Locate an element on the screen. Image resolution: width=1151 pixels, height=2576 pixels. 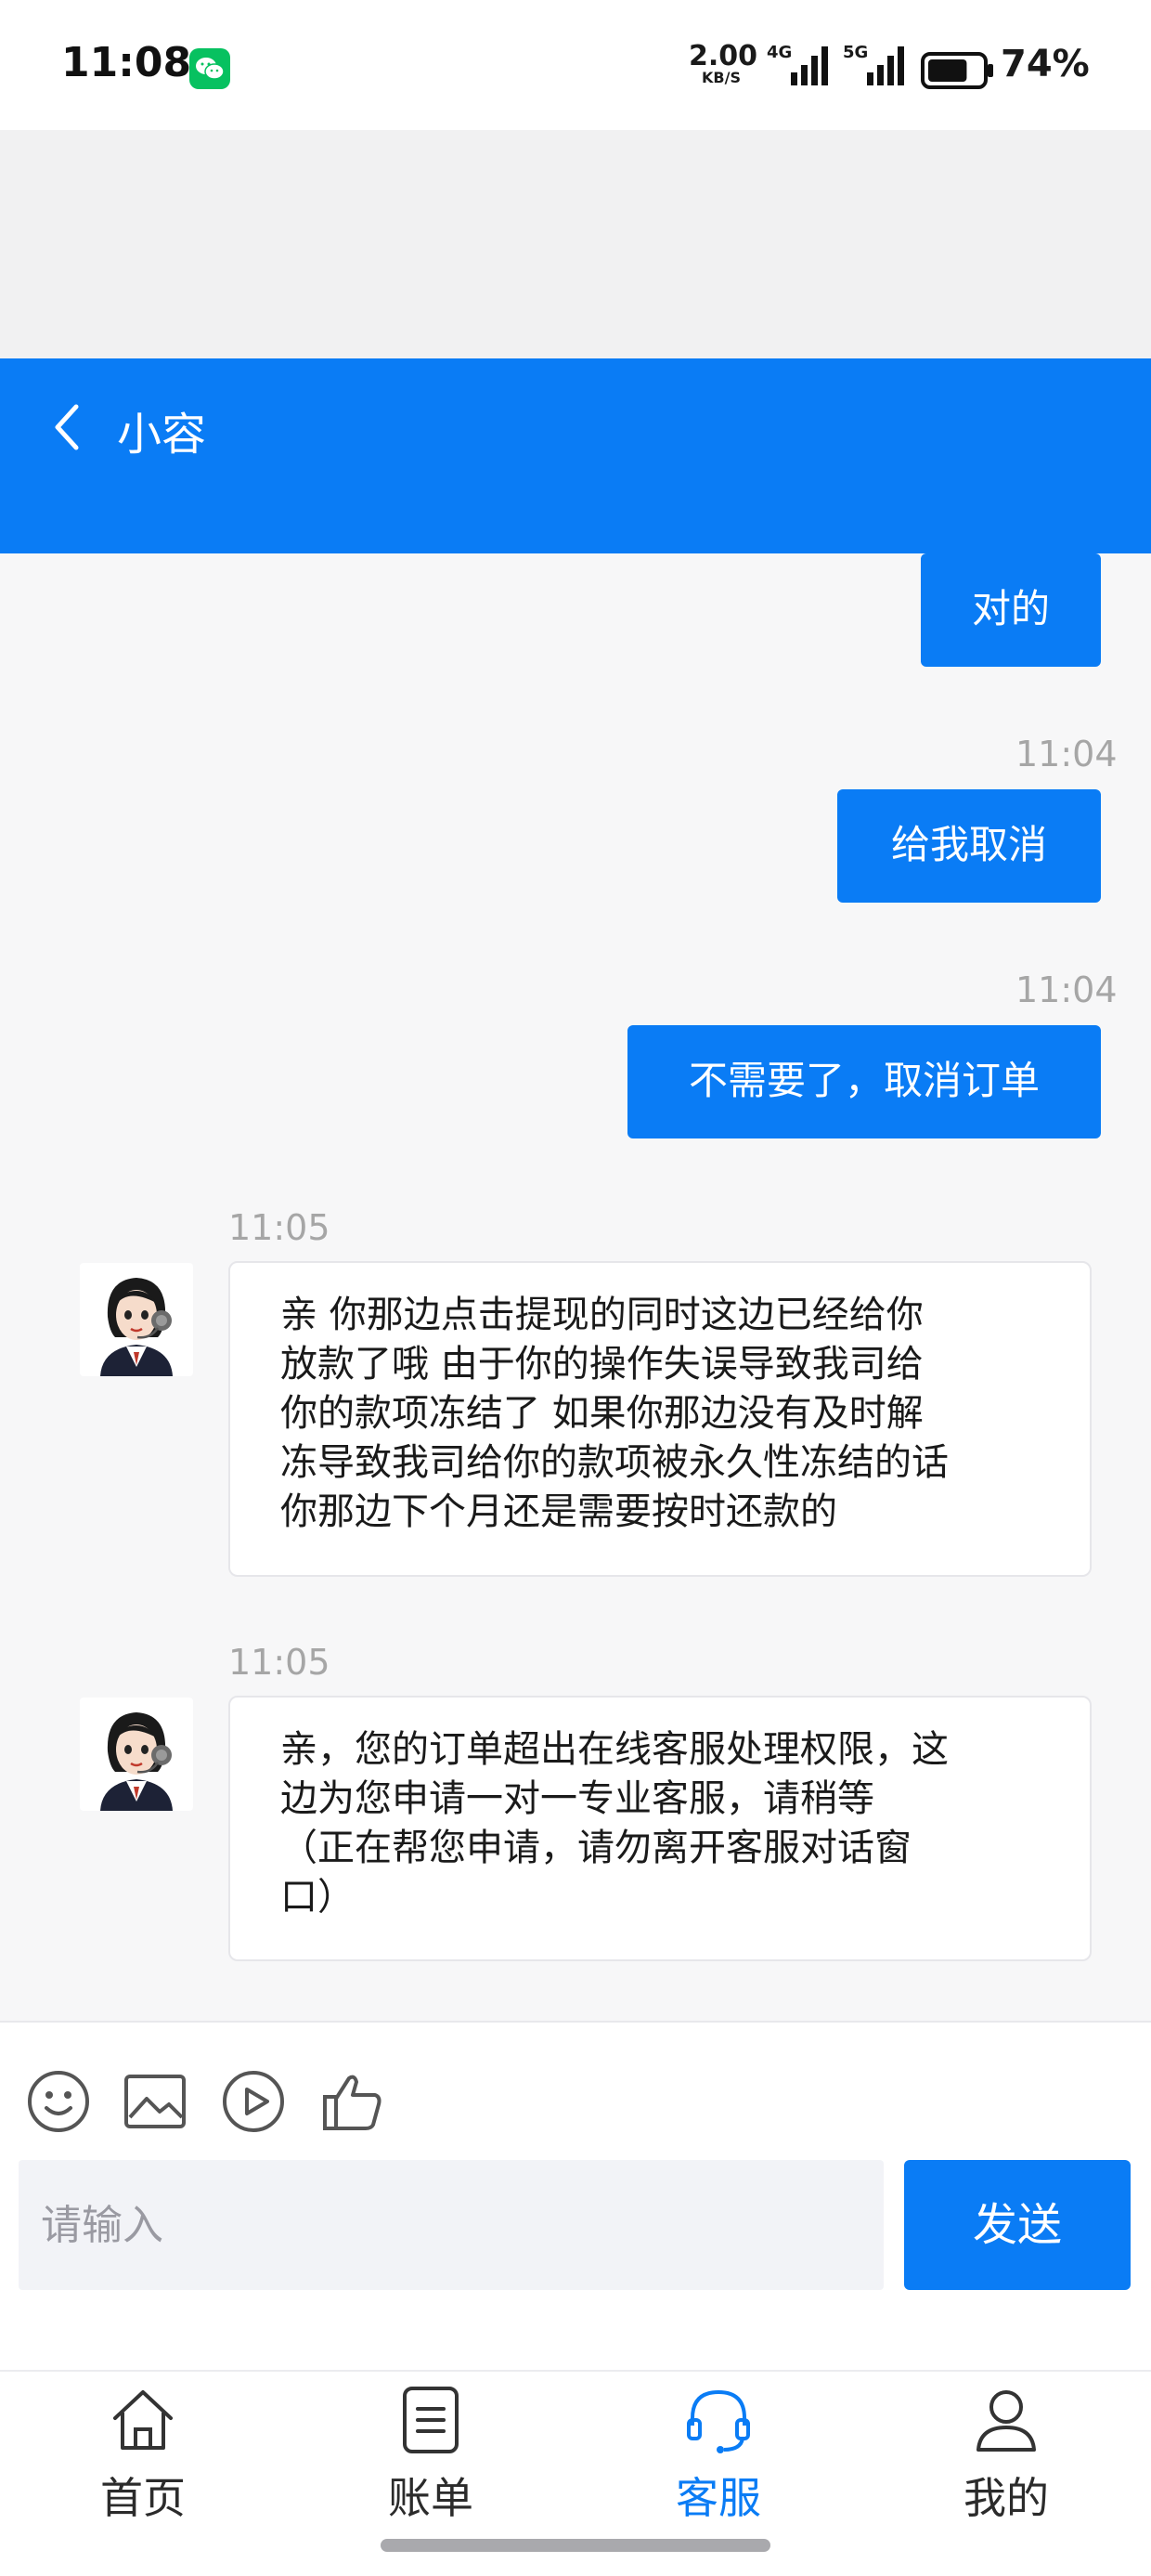
tab-bill: 账单 is located at coordinates (431, 2455).